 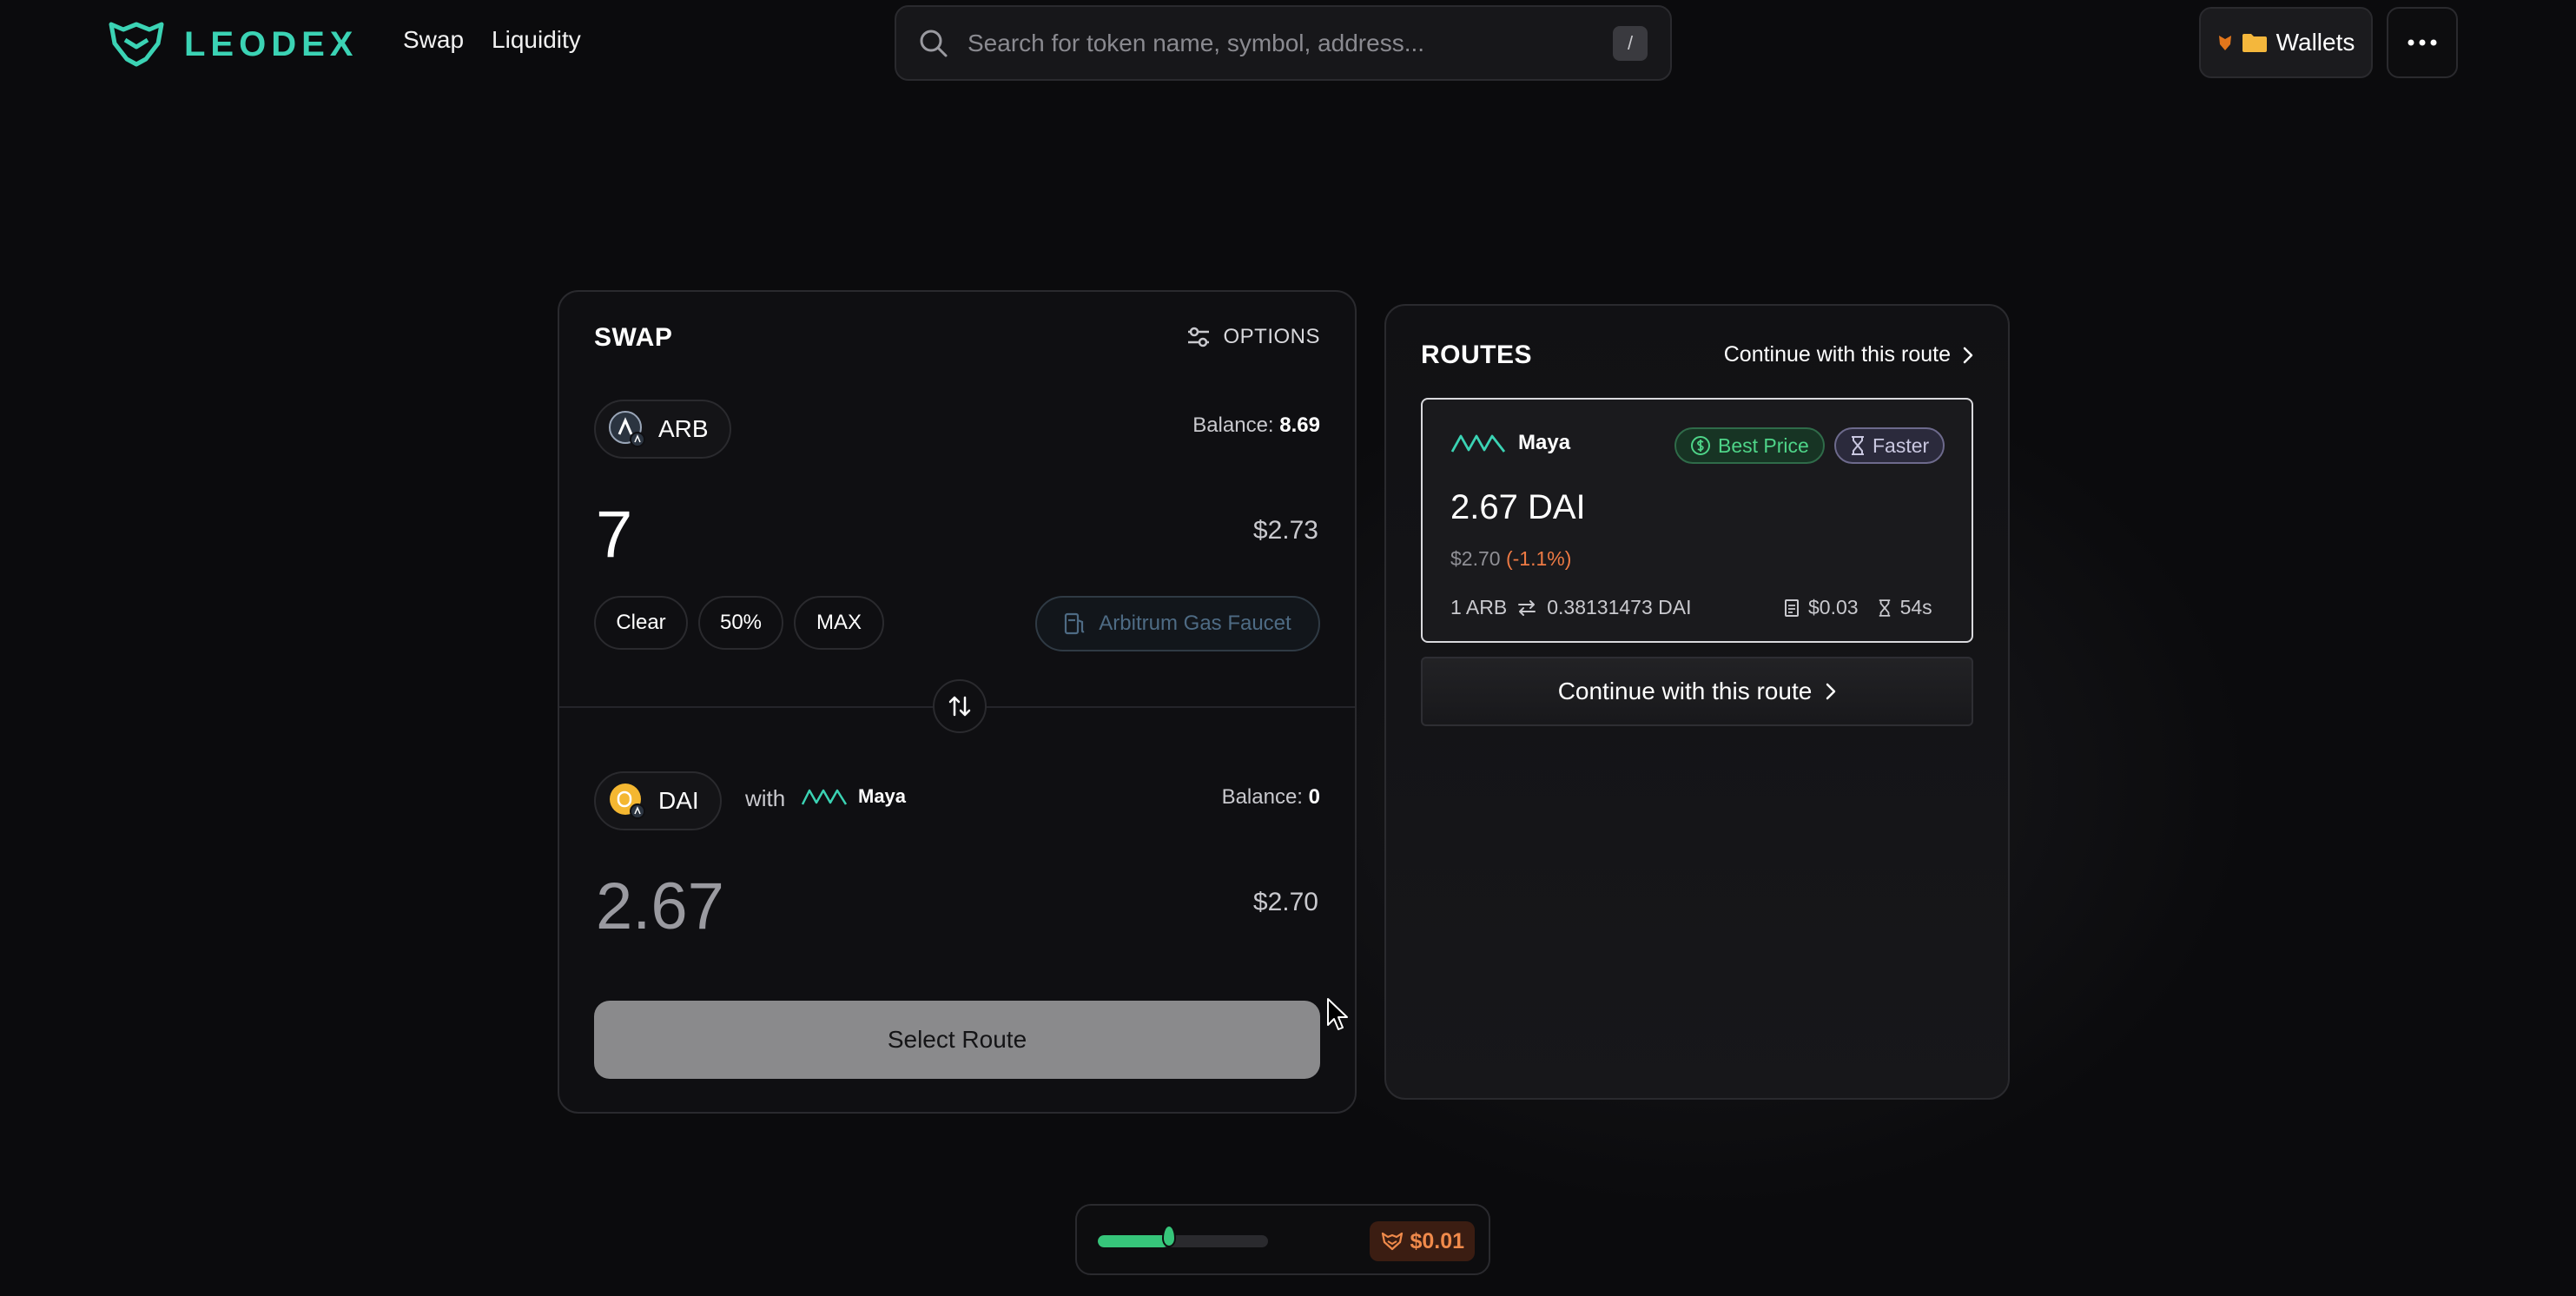 What do you see at coordinates (641, 623) in the screenshot?
I see `clear-button: Clear` at bounding box center [641, 623].